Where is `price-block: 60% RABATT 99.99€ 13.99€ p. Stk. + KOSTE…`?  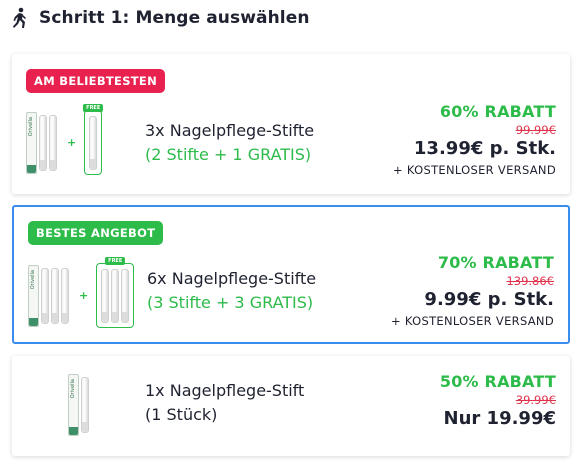
price-block: 60% RABATT 99.99€ 13.99€ p. Stk. + KOSTE… is located at coordinates (474, 139).